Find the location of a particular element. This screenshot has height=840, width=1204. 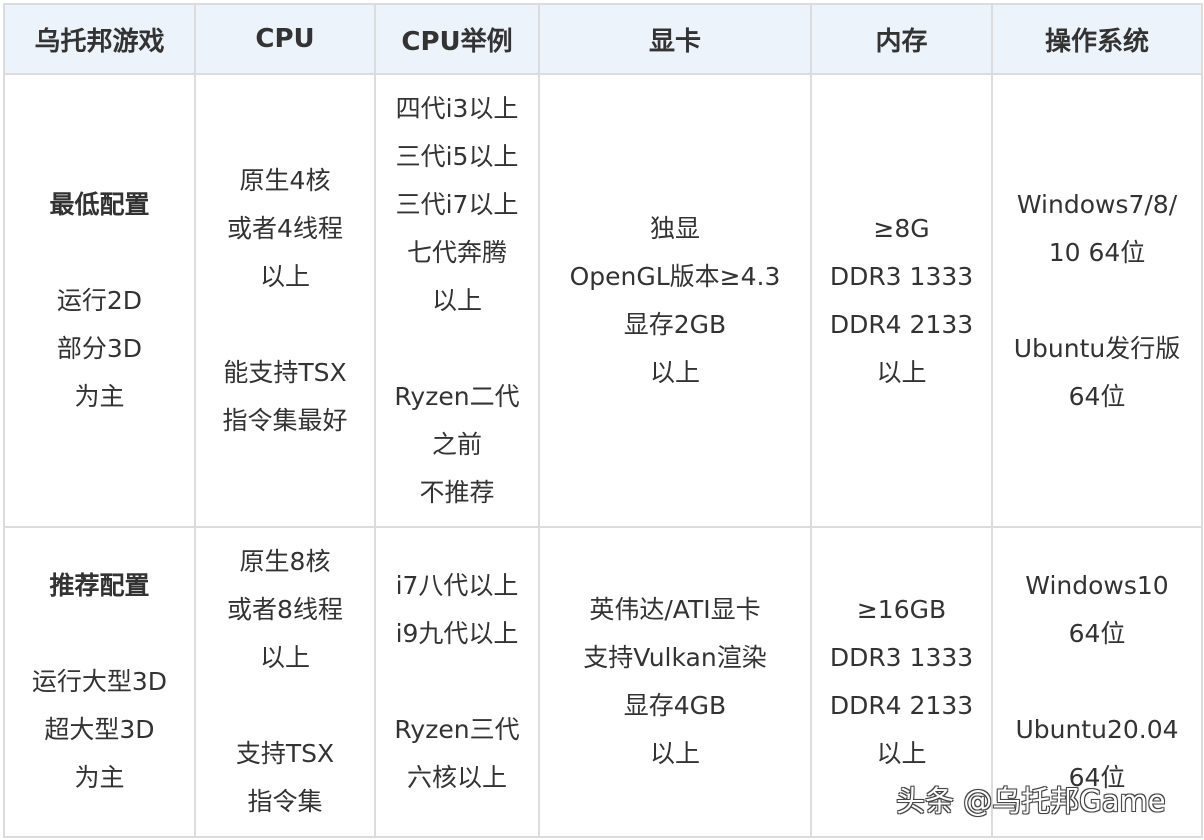

tier-title: 最低配置 is located at coordinates (99, 204).